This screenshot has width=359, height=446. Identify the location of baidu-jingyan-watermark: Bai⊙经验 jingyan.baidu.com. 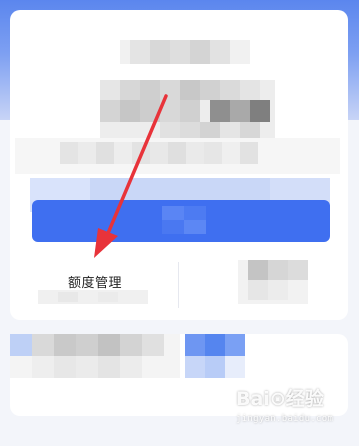
(296, 416).